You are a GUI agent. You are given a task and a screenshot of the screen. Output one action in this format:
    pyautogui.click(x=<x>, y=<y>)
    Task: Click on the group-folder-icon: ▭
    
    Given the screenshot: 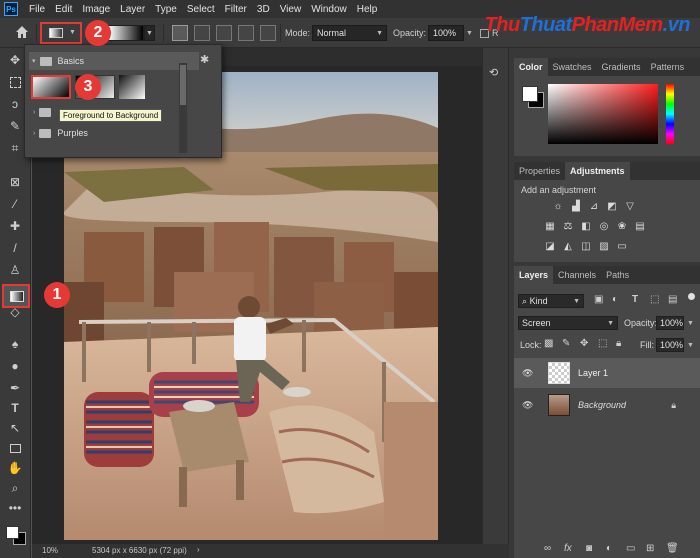 What is the action you would take?
    pyautogui.click(x=630, y=548)
    